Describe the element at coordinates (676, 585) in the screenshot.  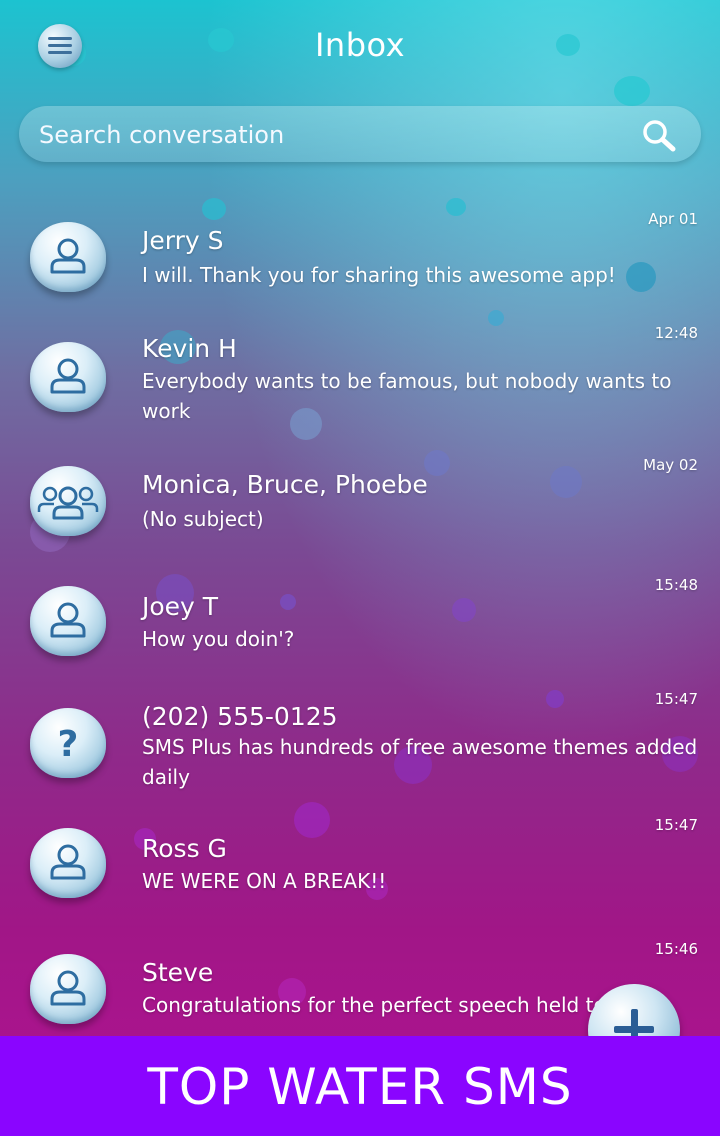
I see `timestamp: 15:48` at that location.